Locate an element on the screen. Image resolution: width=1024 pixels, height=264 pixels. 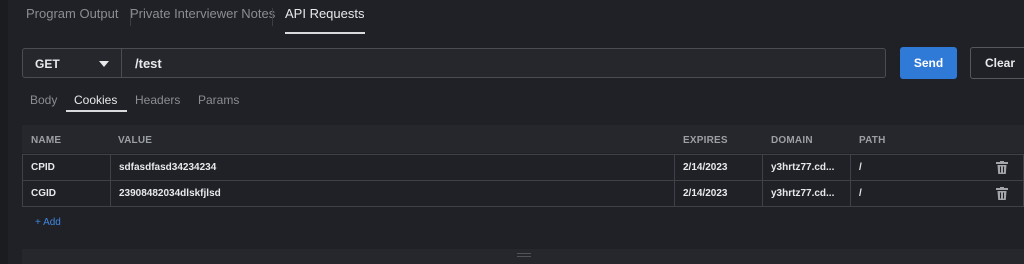
add-cookie-button: + Add is located at coordinates (48, 222).